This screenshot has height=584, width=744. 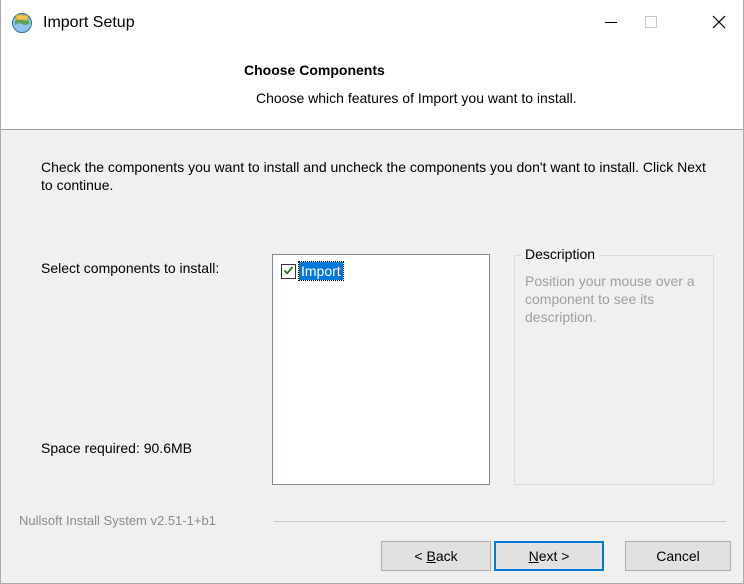 I want to click on branding-divider, so click(x=500, y=521).